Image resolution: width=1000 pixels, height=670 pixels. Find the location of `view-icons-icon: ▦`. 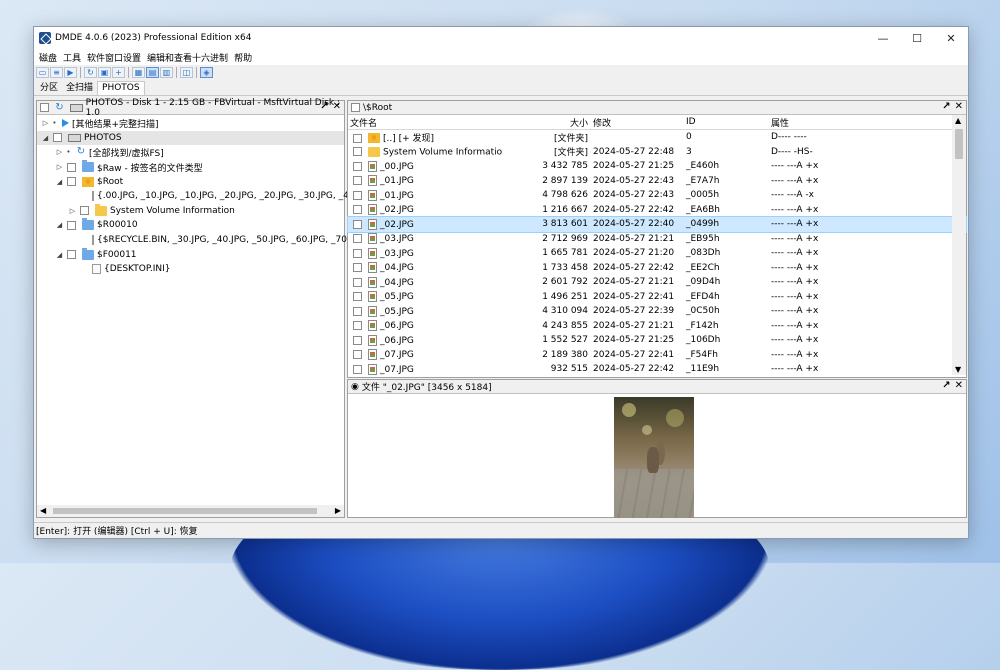

view-icons-icon: ▦ is located at coordinates (138, 72).